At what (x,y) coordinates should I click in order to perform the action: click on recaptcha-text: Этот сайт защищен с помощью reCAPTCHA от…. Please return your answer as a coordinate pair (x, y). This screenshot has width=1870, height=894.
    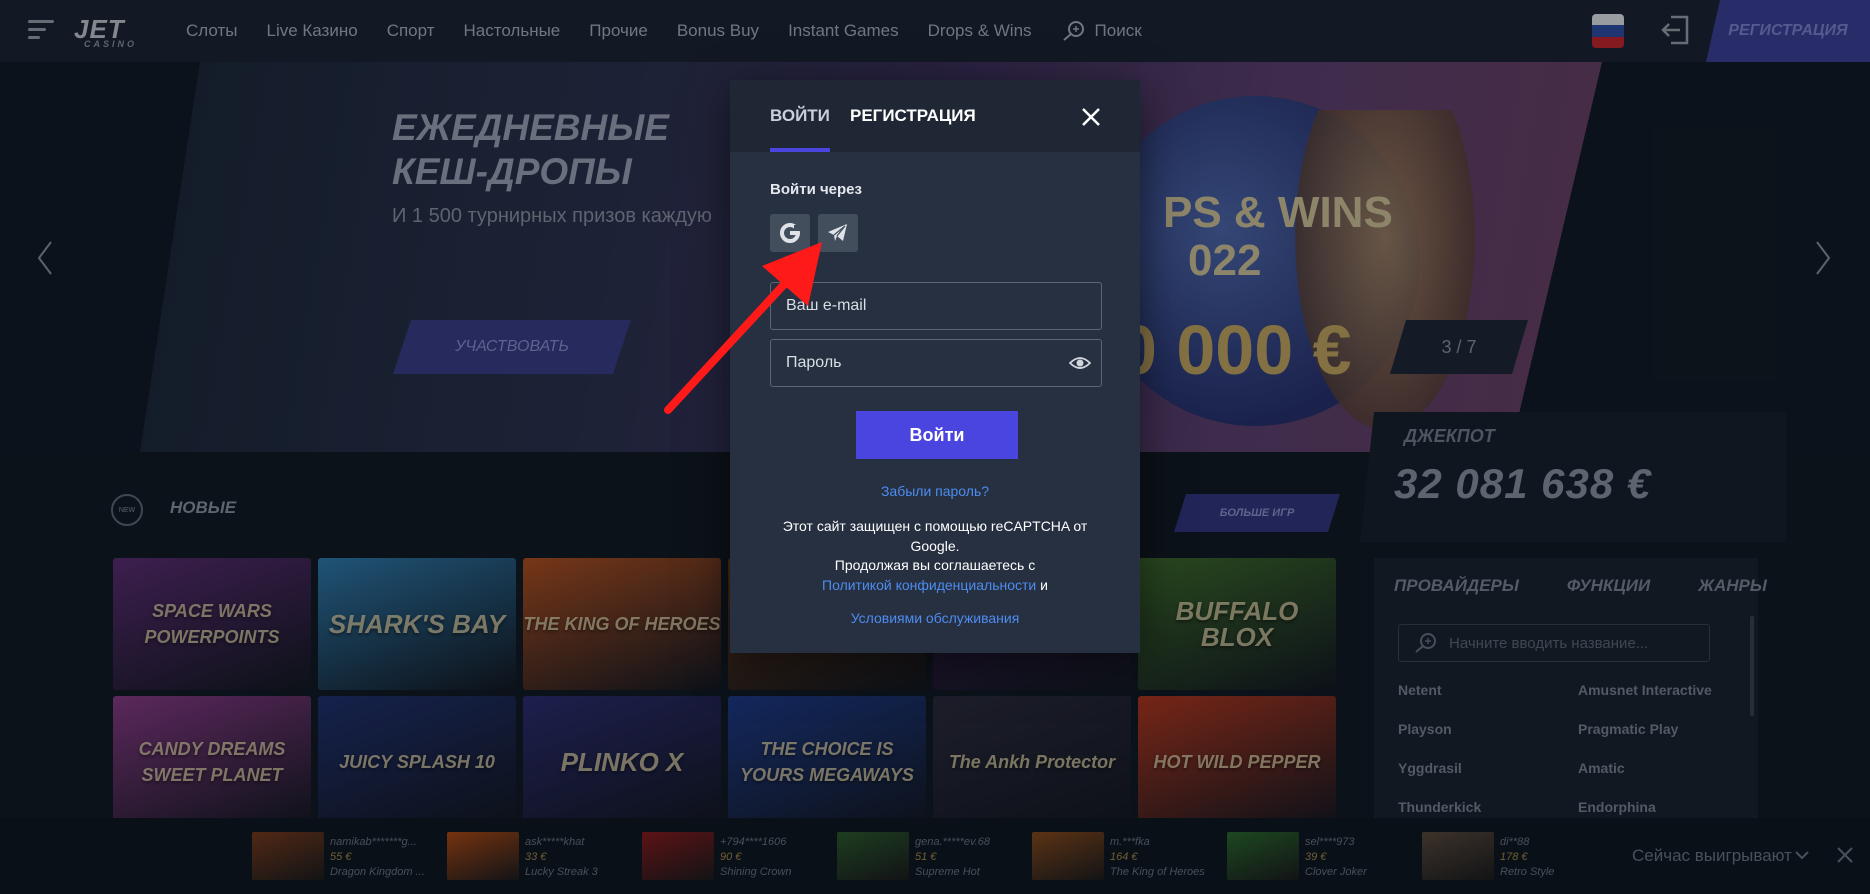
    Looking at the image, I should click on (935, 536).